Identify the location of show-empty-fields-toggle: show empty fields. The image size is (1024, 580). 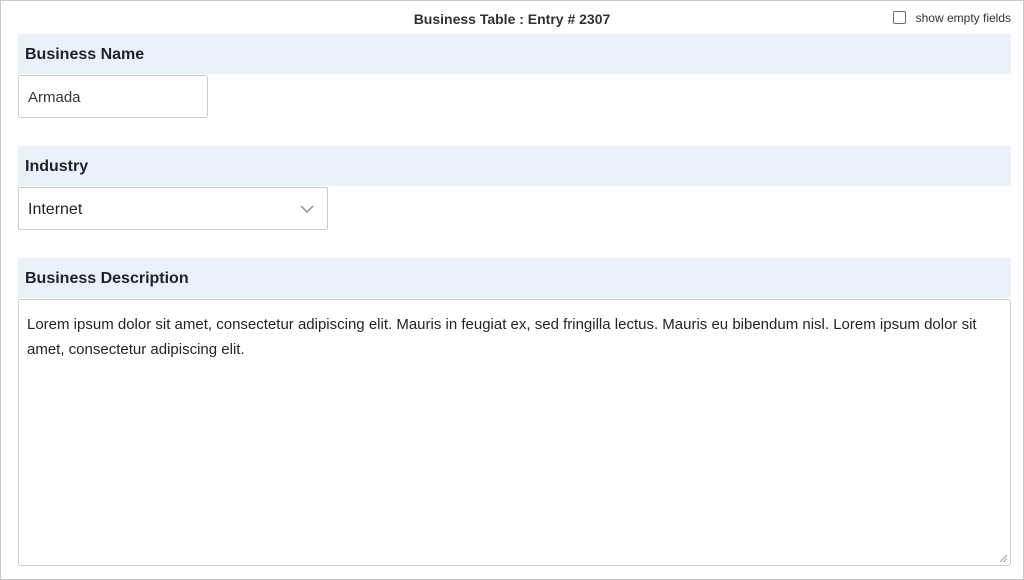
(951, 17).